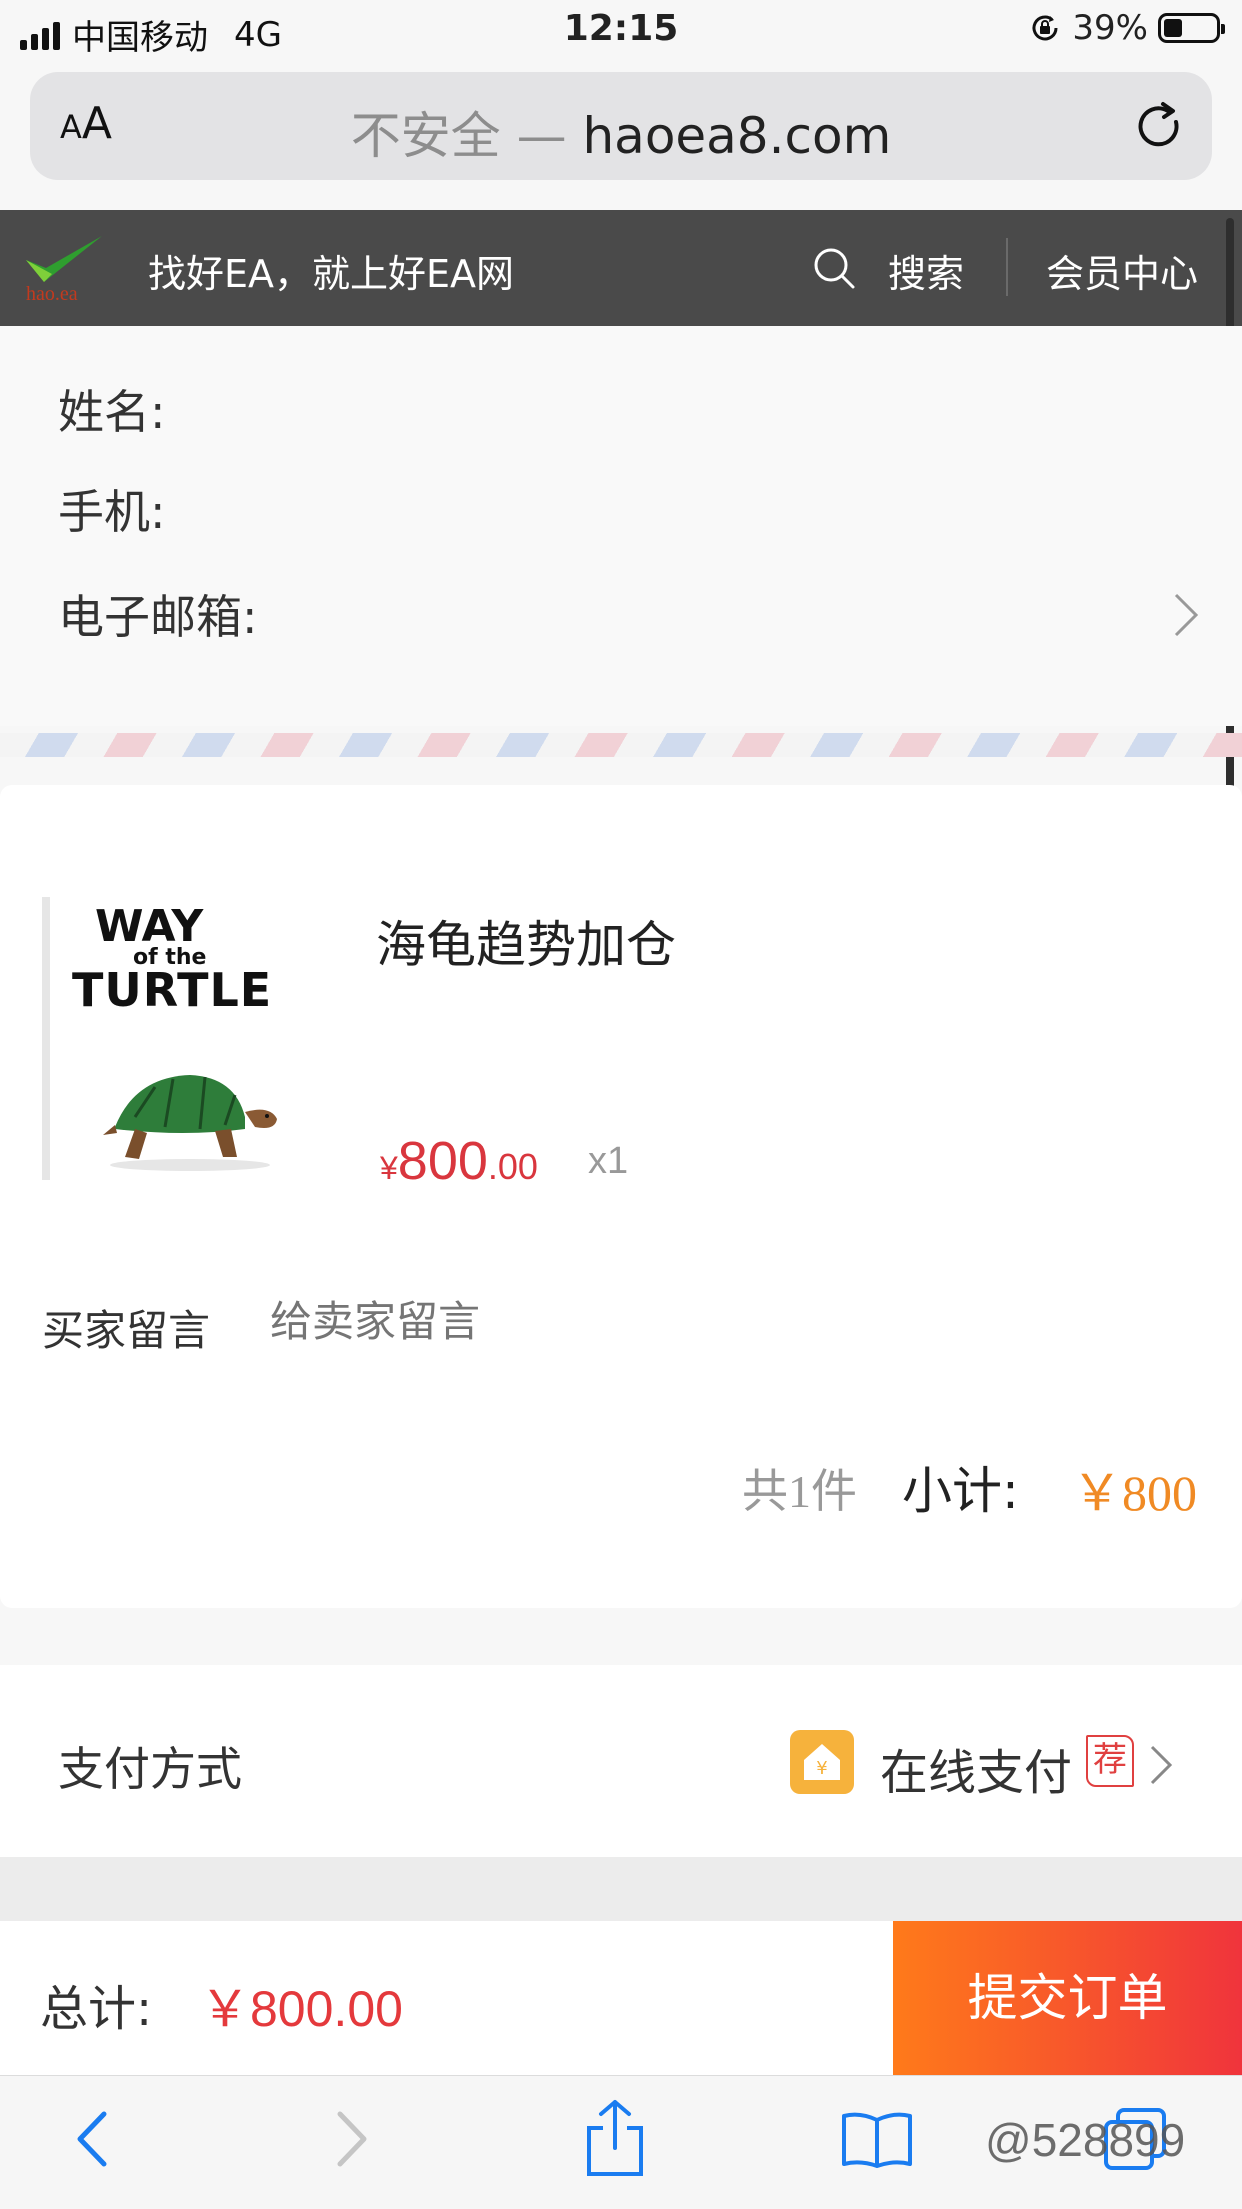 The height and width of the screenshot is (2209, 1242). What do you see at coordinates (621, 1998) in the screenshot?
I see `checkout-bar: 总计: ￥800.00 提交订单` at bounding box center [621, 1998].